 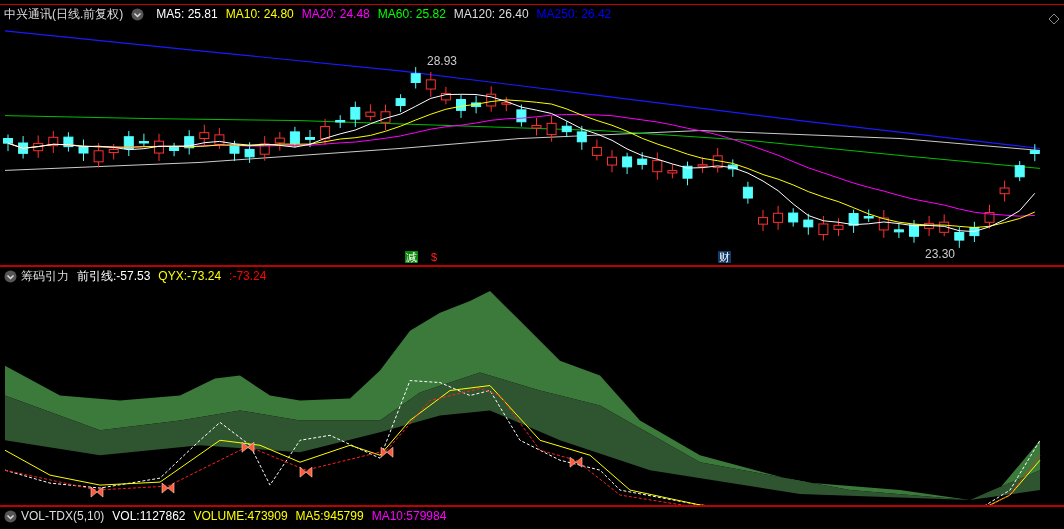 I want to click on event-marker: 财, so click(x=724, y=257).